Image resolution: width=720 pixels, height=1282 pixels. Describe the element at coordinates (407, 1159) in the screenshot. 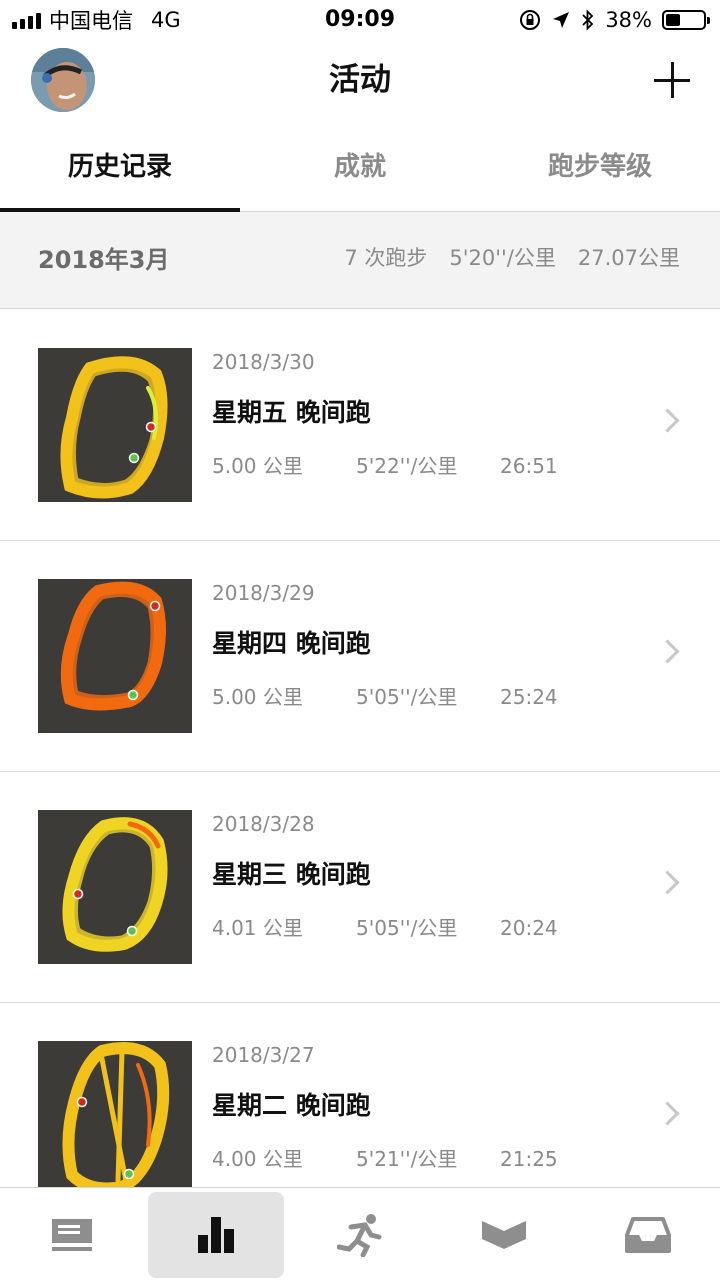

I see `activity-pace: 5'21''/公里` at that location.